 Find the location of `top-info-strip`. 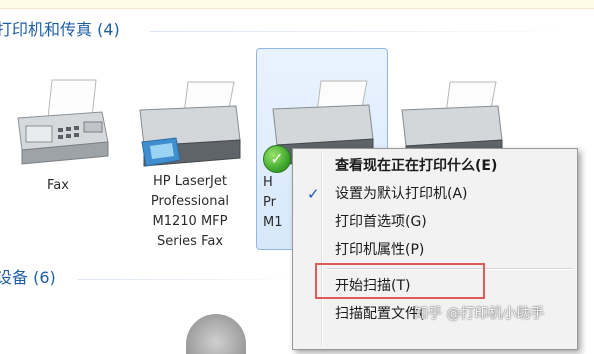

top-info-strip is located at coordinates (297, 4).